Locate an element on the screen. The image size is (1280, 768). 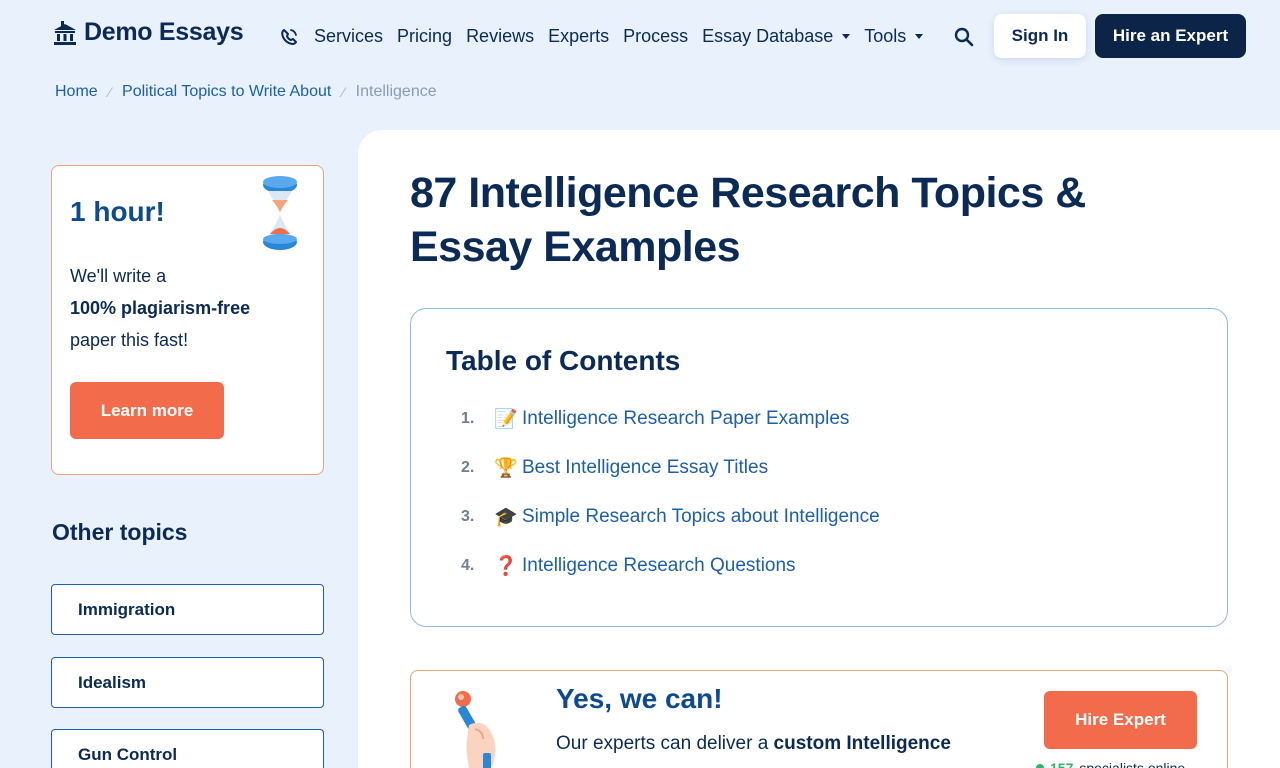
cta-text-prefix: Our experts can deliver a is located at coordinates (662, 743).